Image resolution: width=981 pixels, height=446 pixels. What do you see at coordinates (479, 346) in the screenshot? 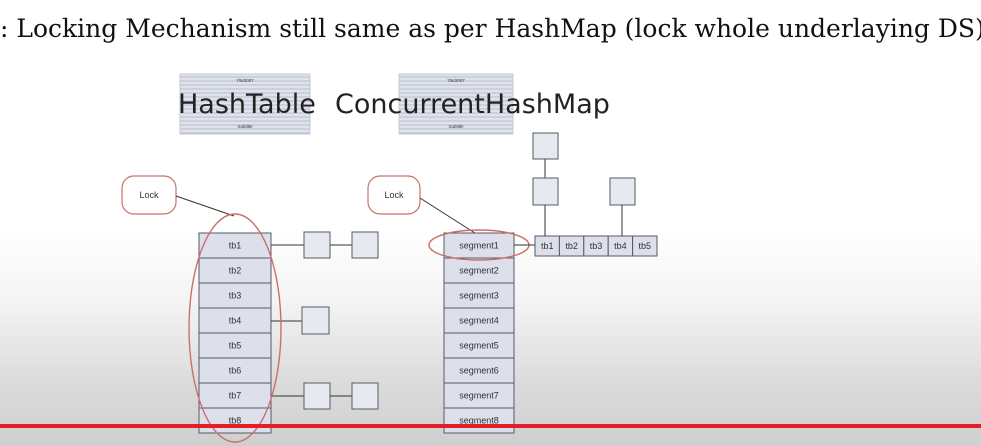
I see `segment-cell-label: segment5` at bounding box center [479, 346].